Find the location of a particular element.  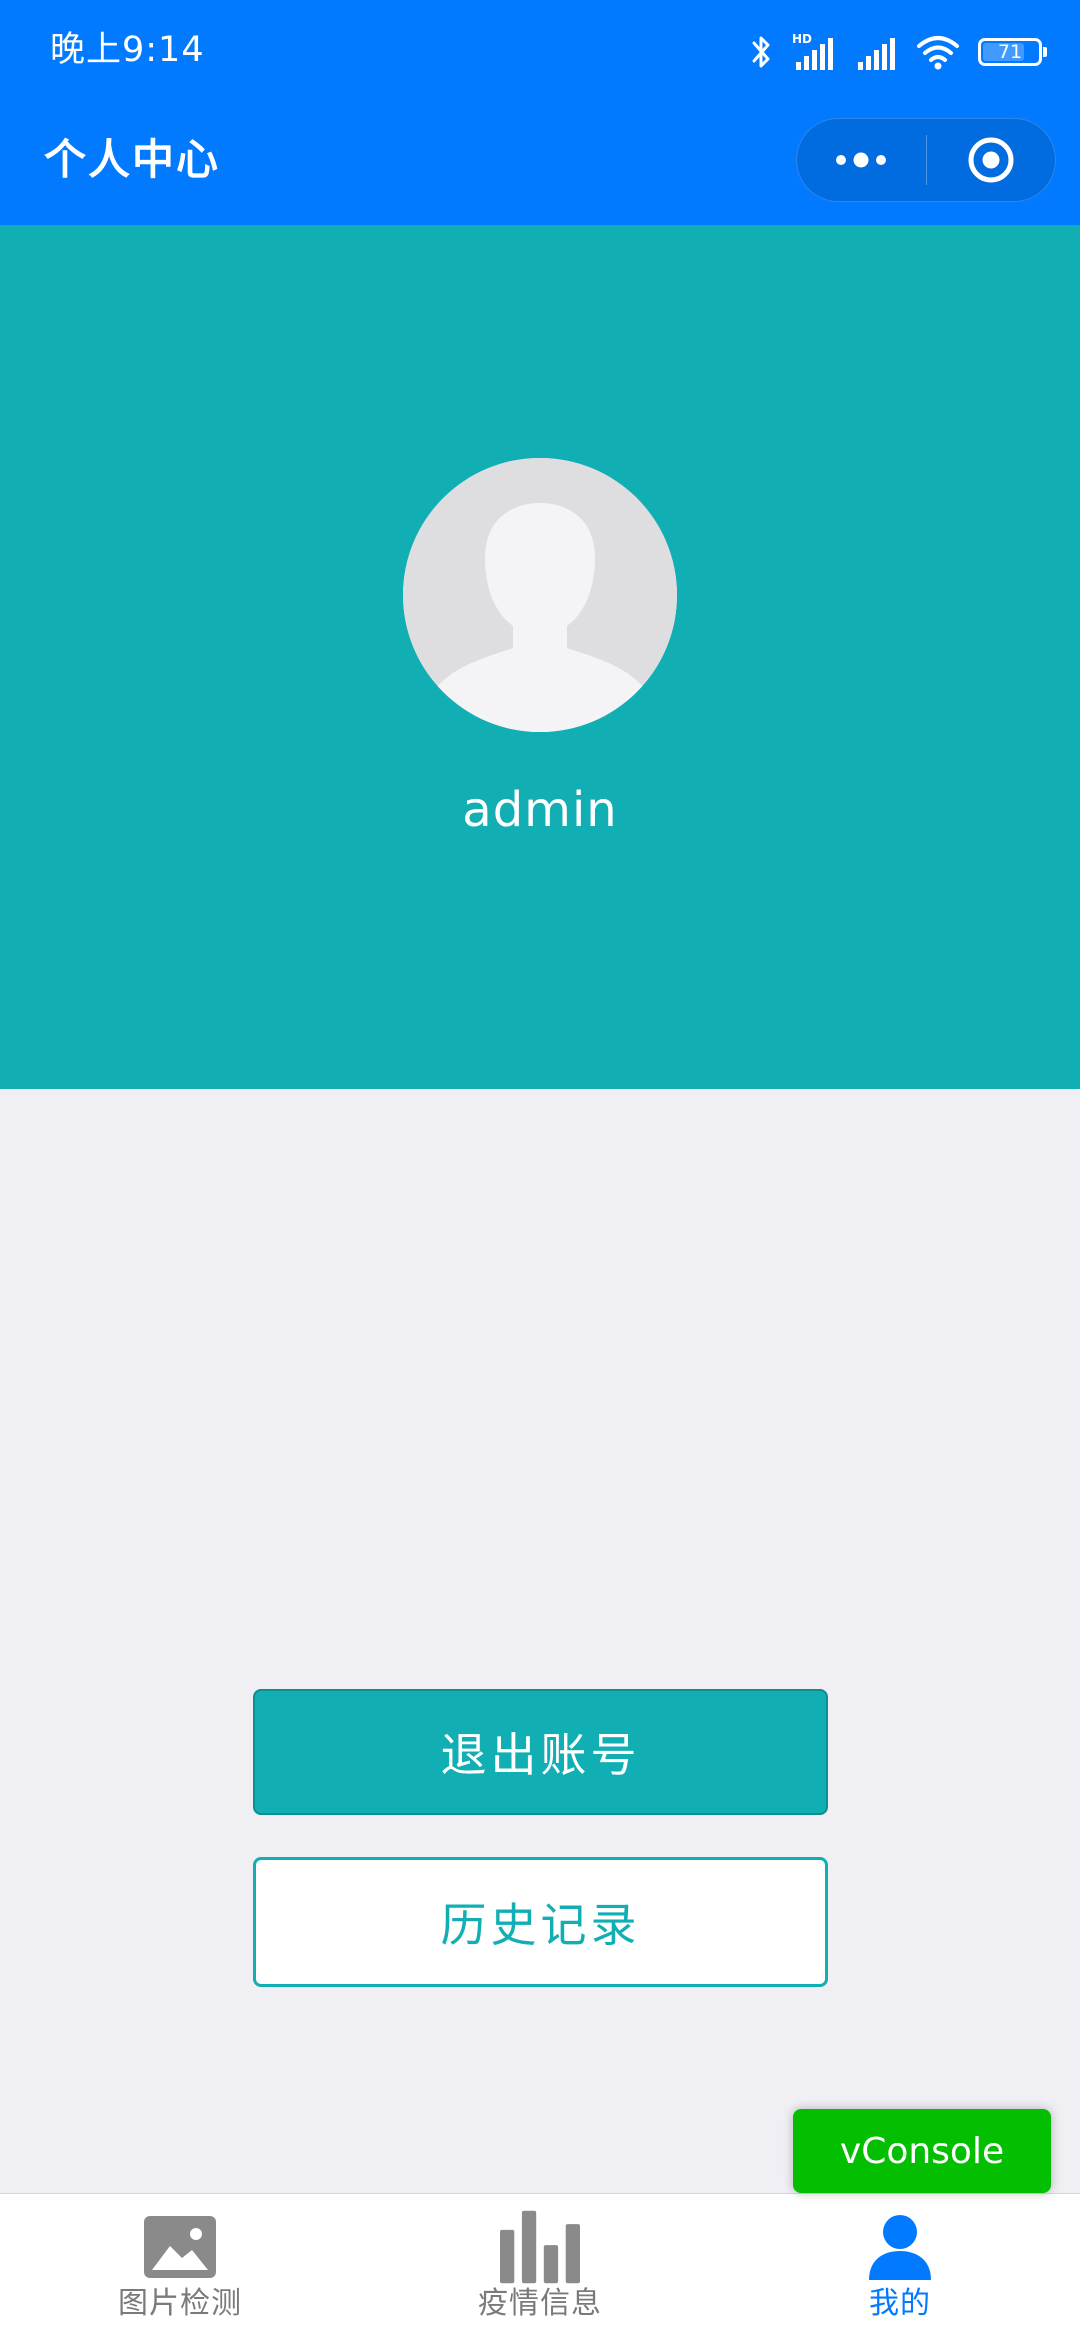

username: admin is located at coordinates (540, 810).